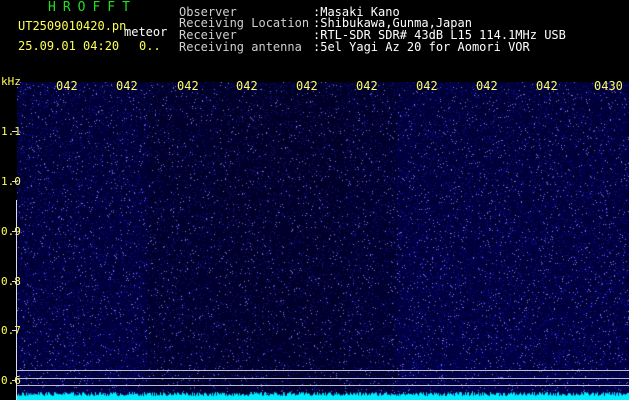  Describe the element at coordinates (11, 131) in the screenshot. I see `y-tick-label: 1.1` at that location.